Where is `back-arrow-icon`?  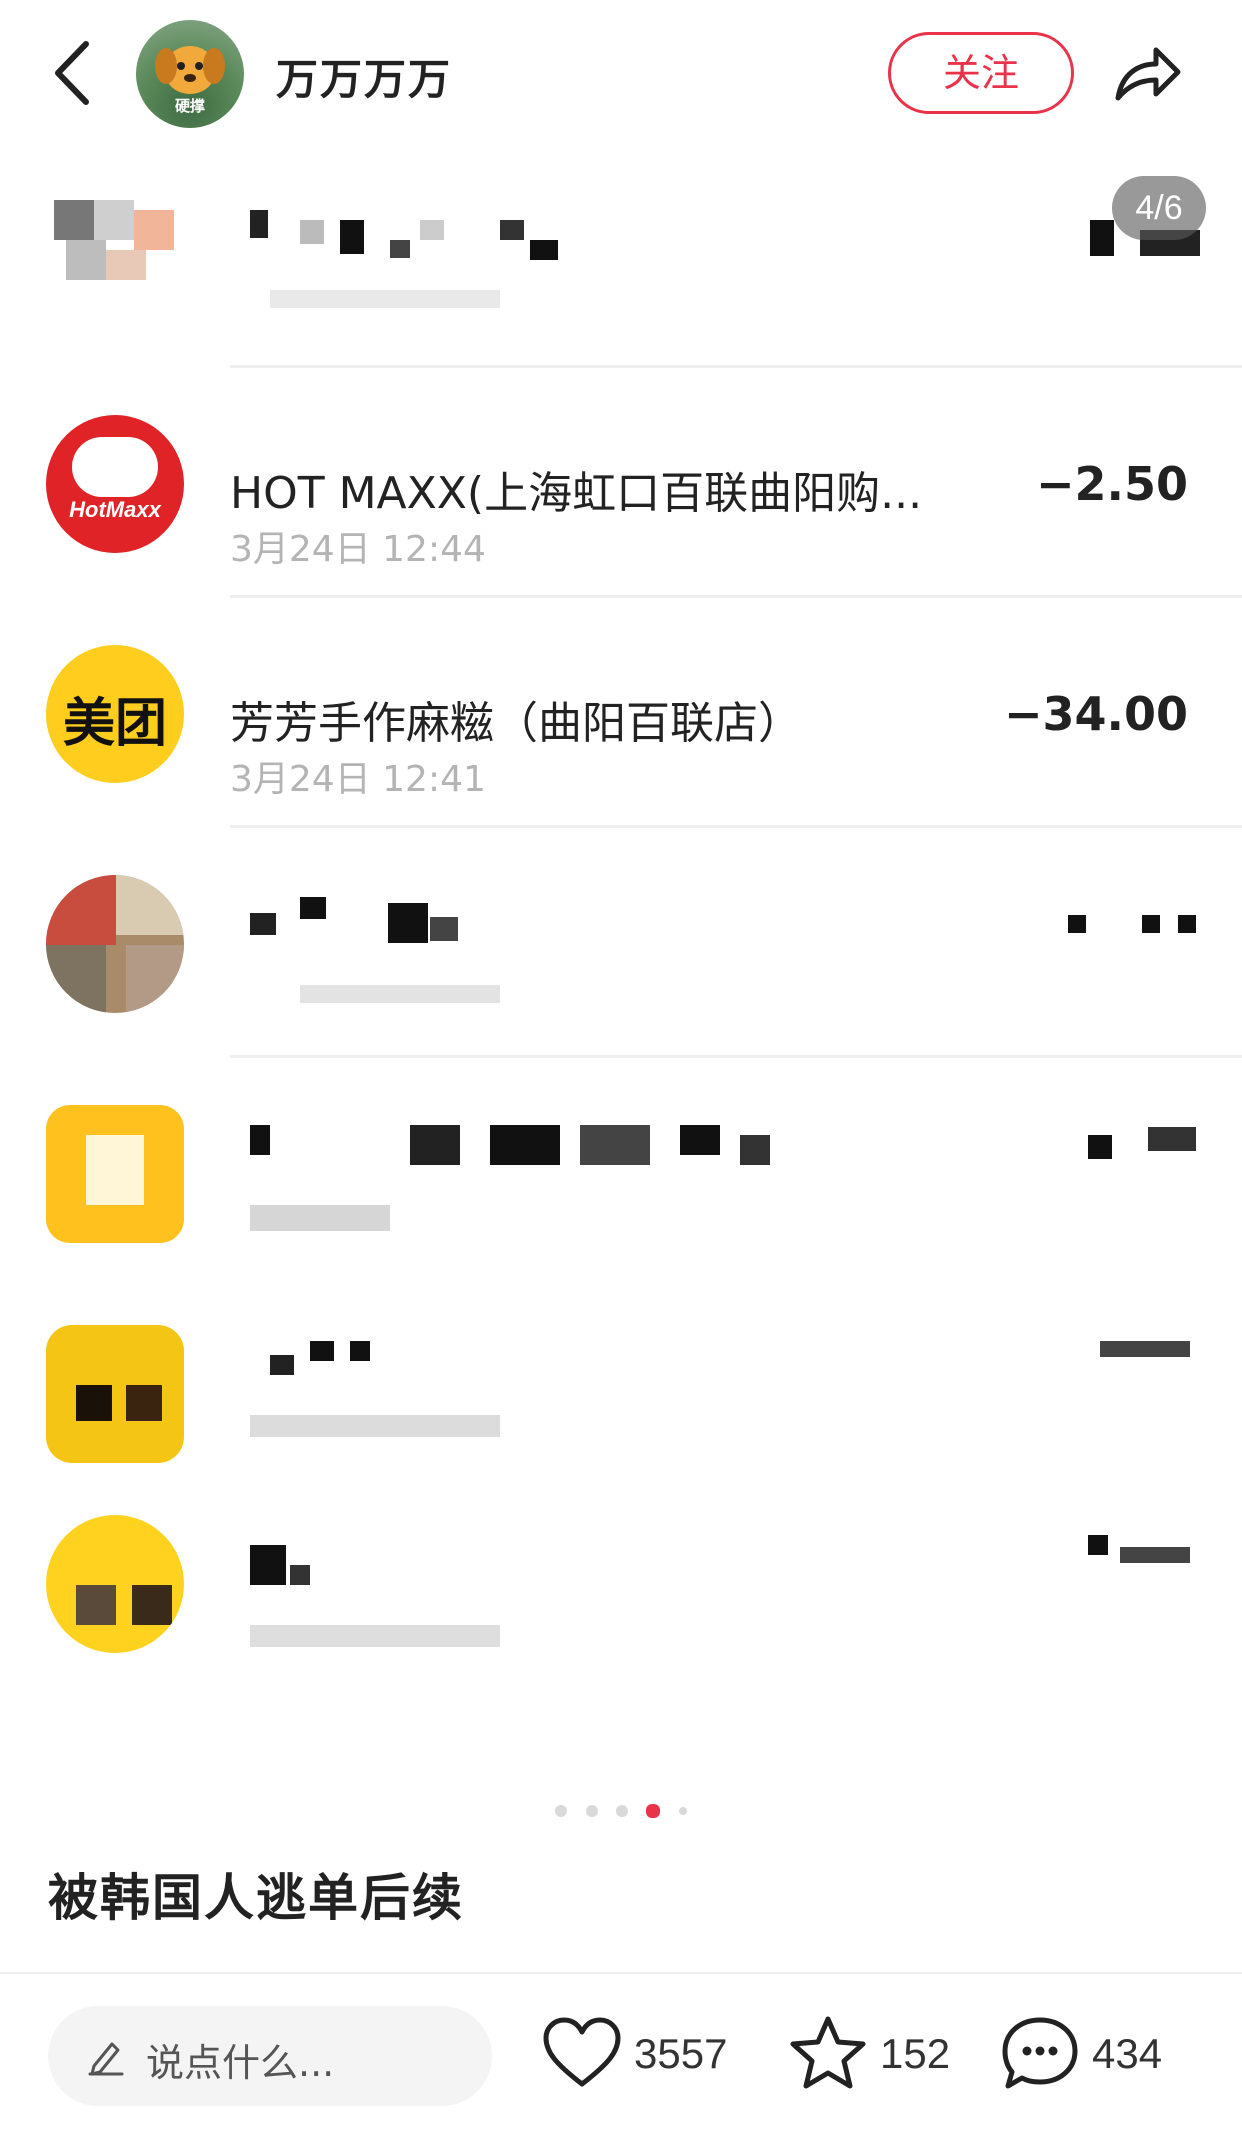
back-arrow-icon is located at coordinates (75, 73).